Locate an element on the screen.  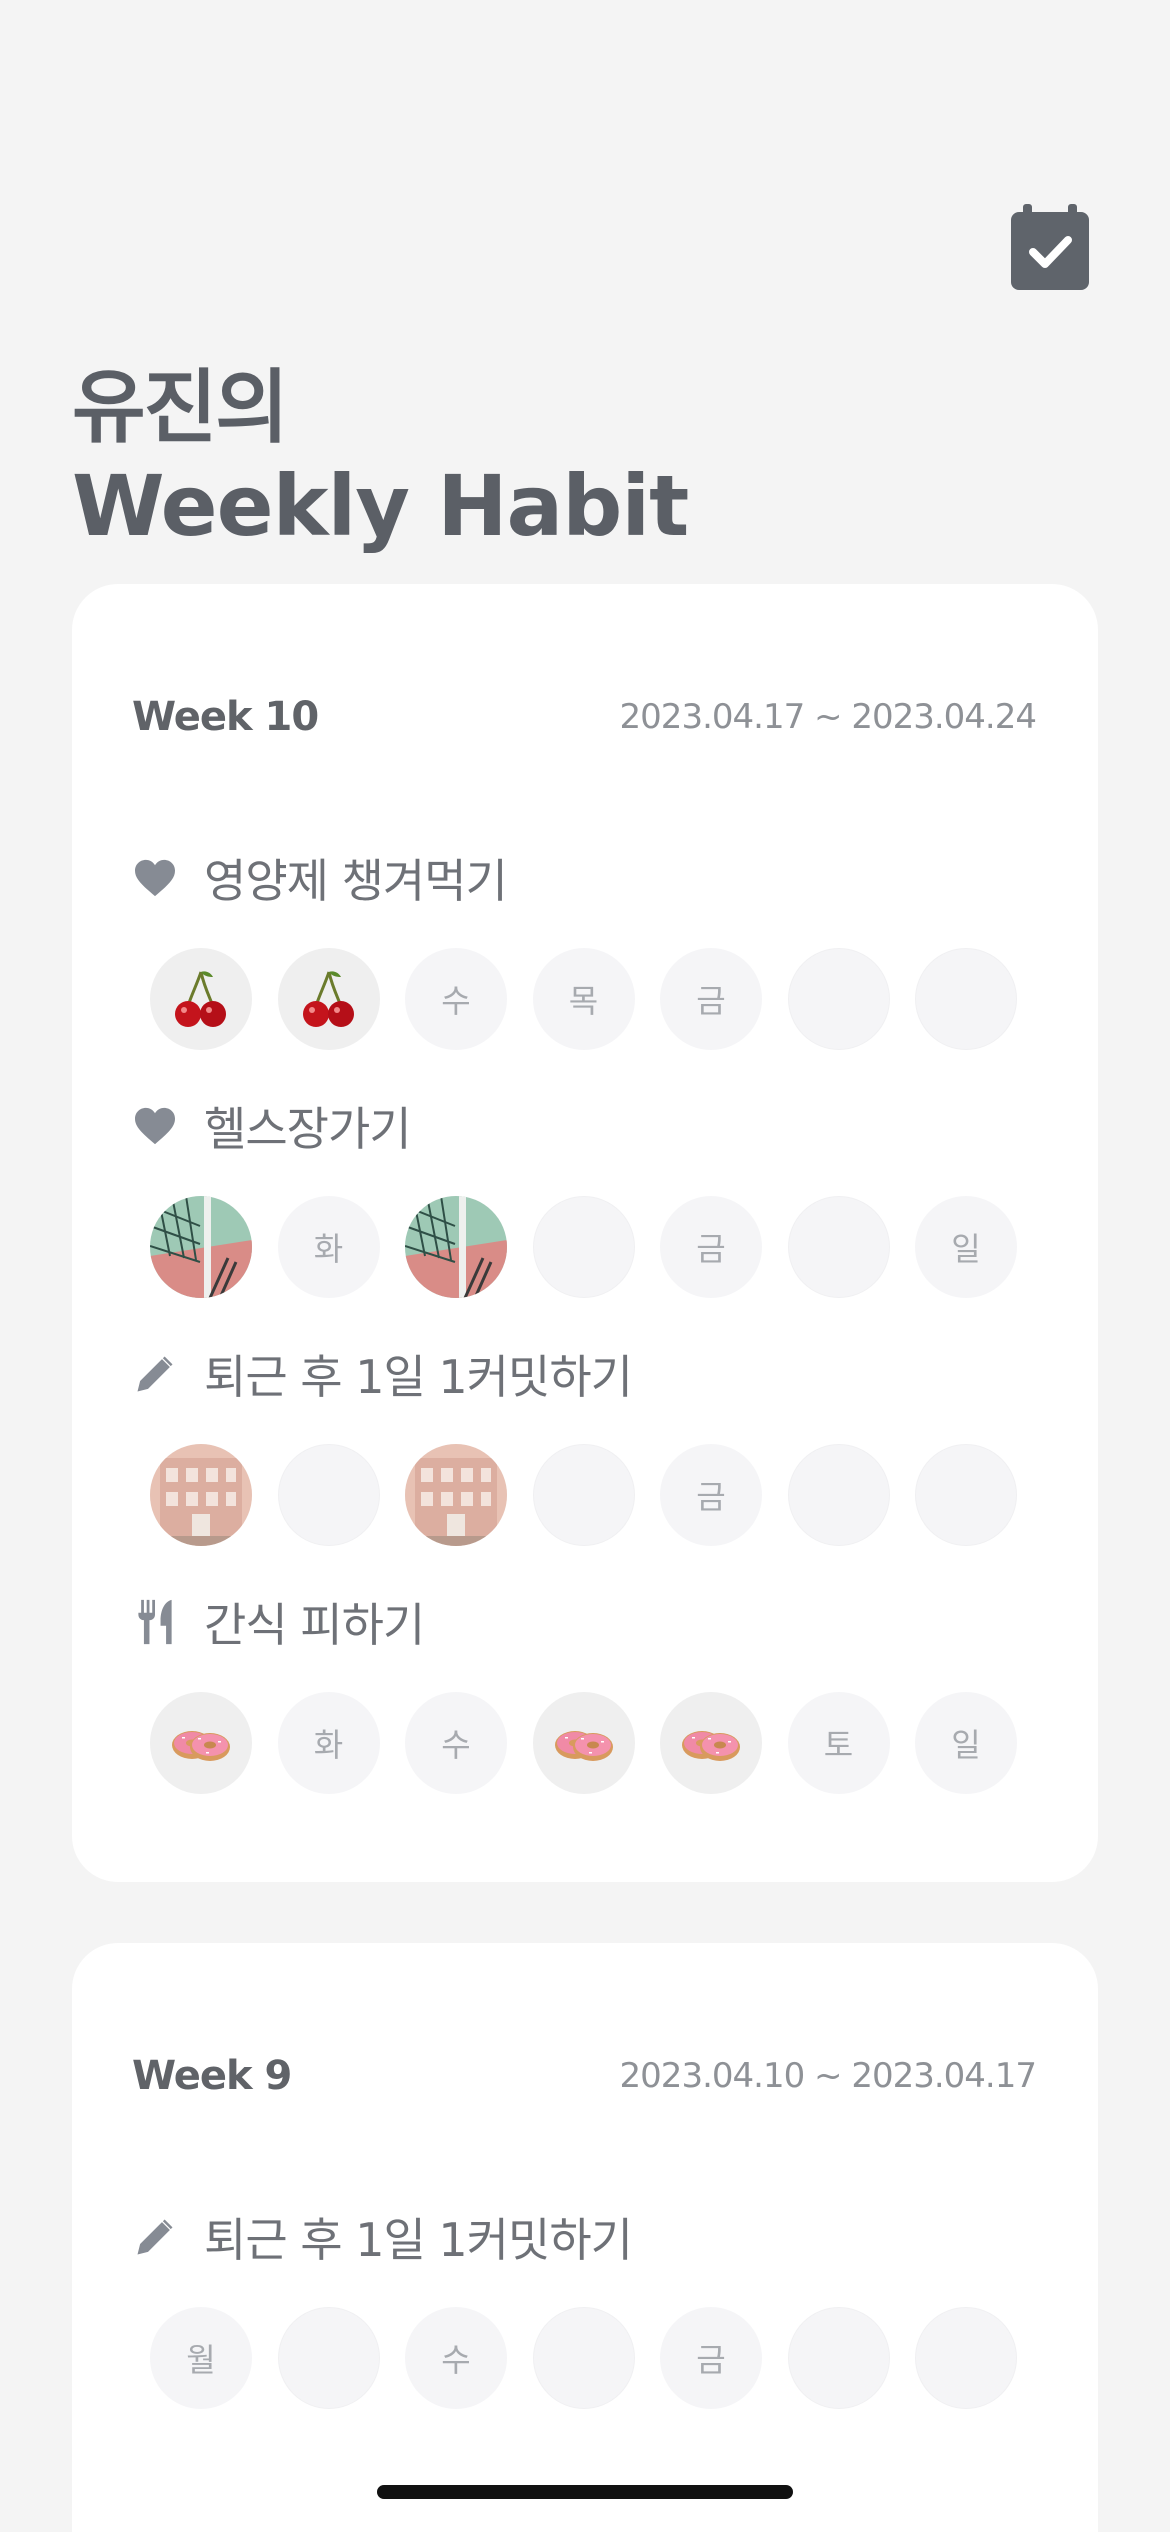
habit-row: 간식 피하기 화 수 토 일 is located at coordinates (592, 1693).